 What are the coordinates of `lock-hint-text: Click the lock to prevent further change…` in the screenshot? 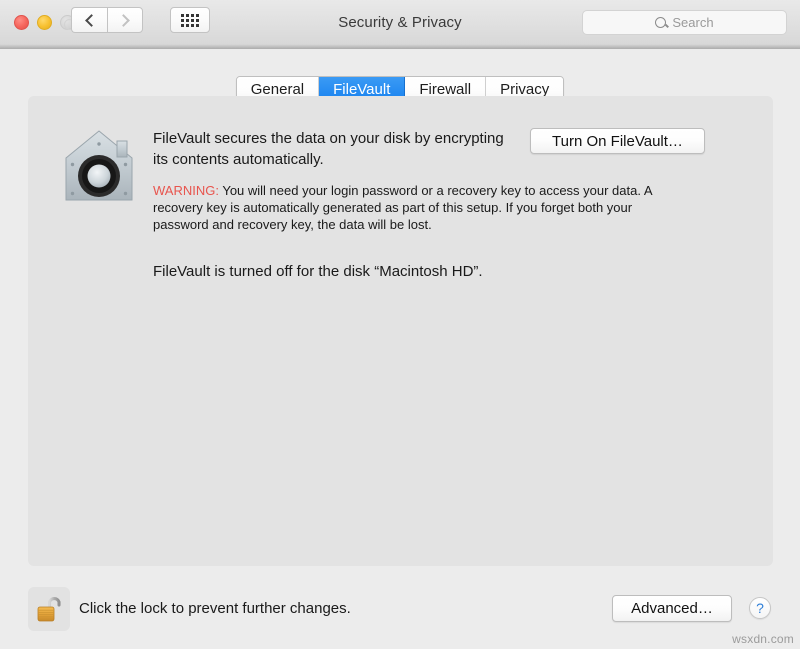 It's located at (215, 608).